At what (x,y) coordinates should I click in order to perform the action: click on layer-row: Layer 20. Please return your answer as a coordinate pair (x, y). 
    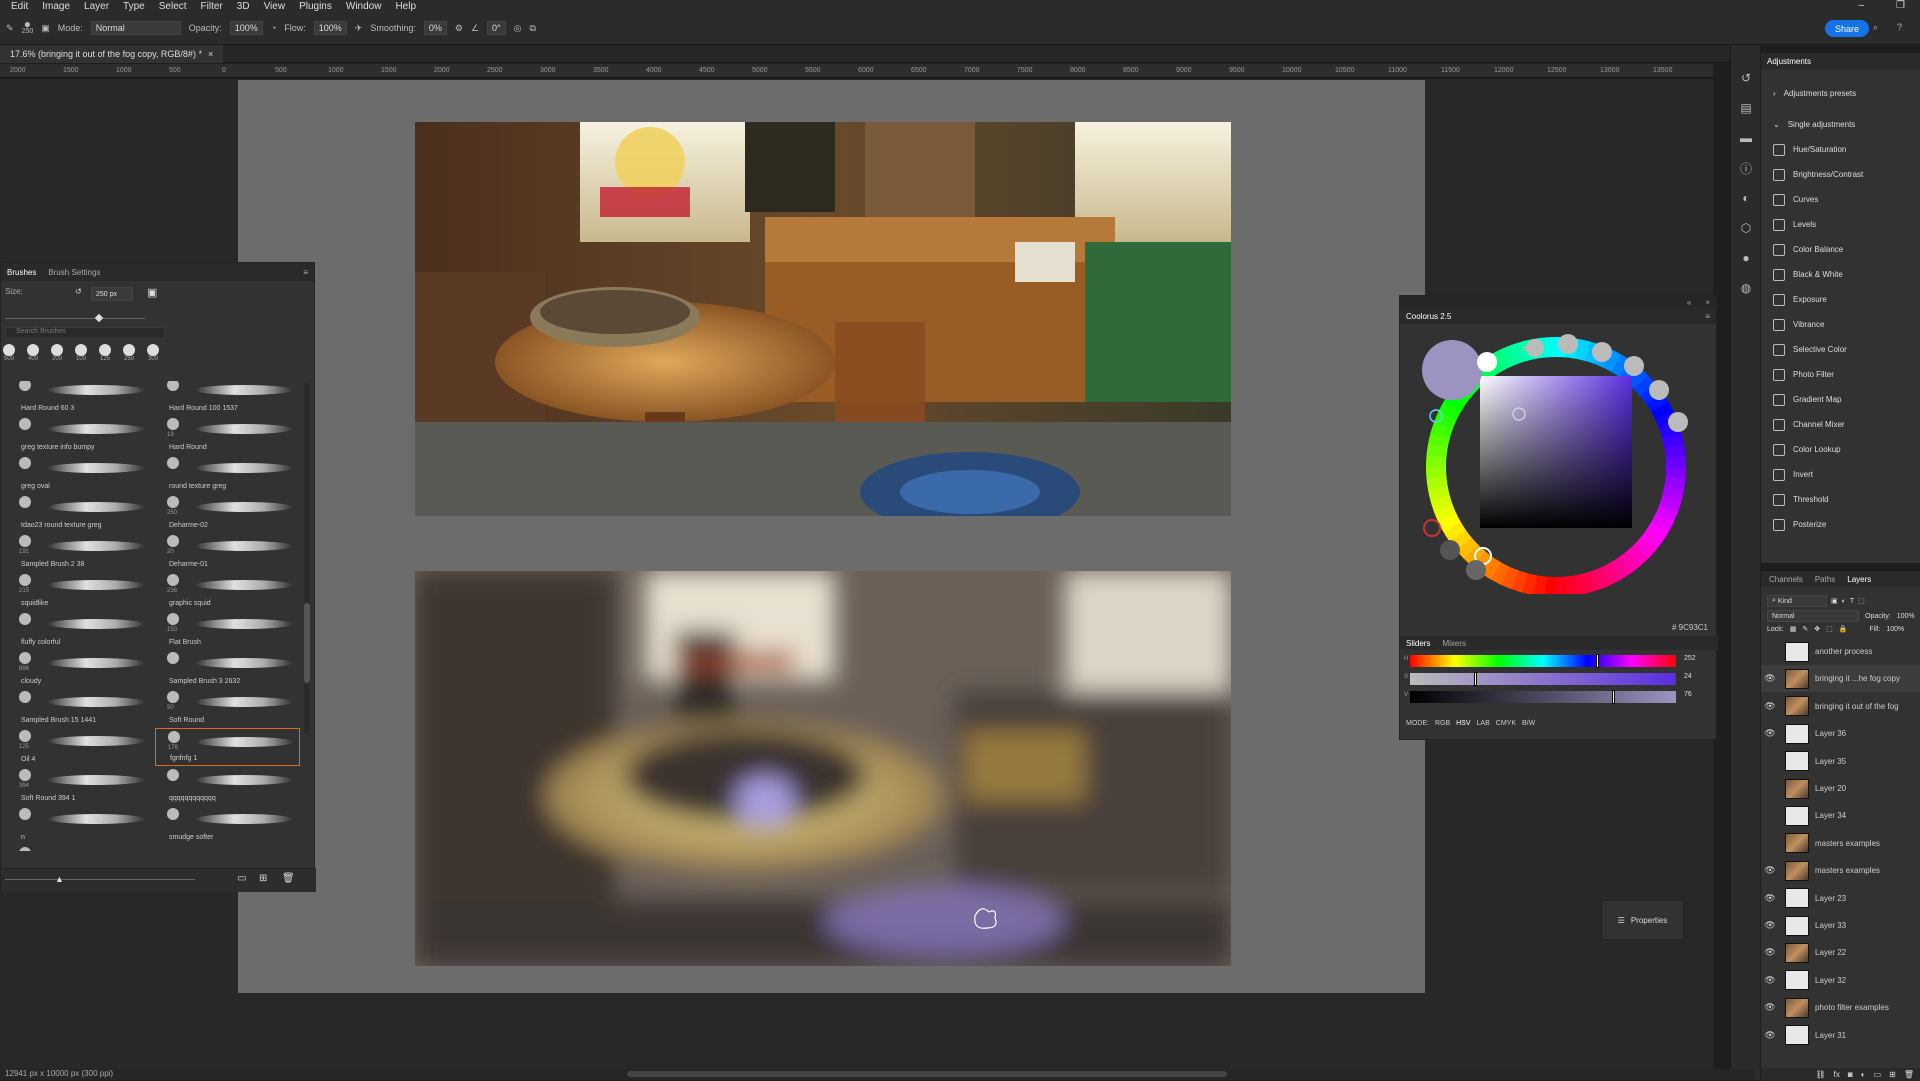
    Looking at the image, I should click on (1840, 788).